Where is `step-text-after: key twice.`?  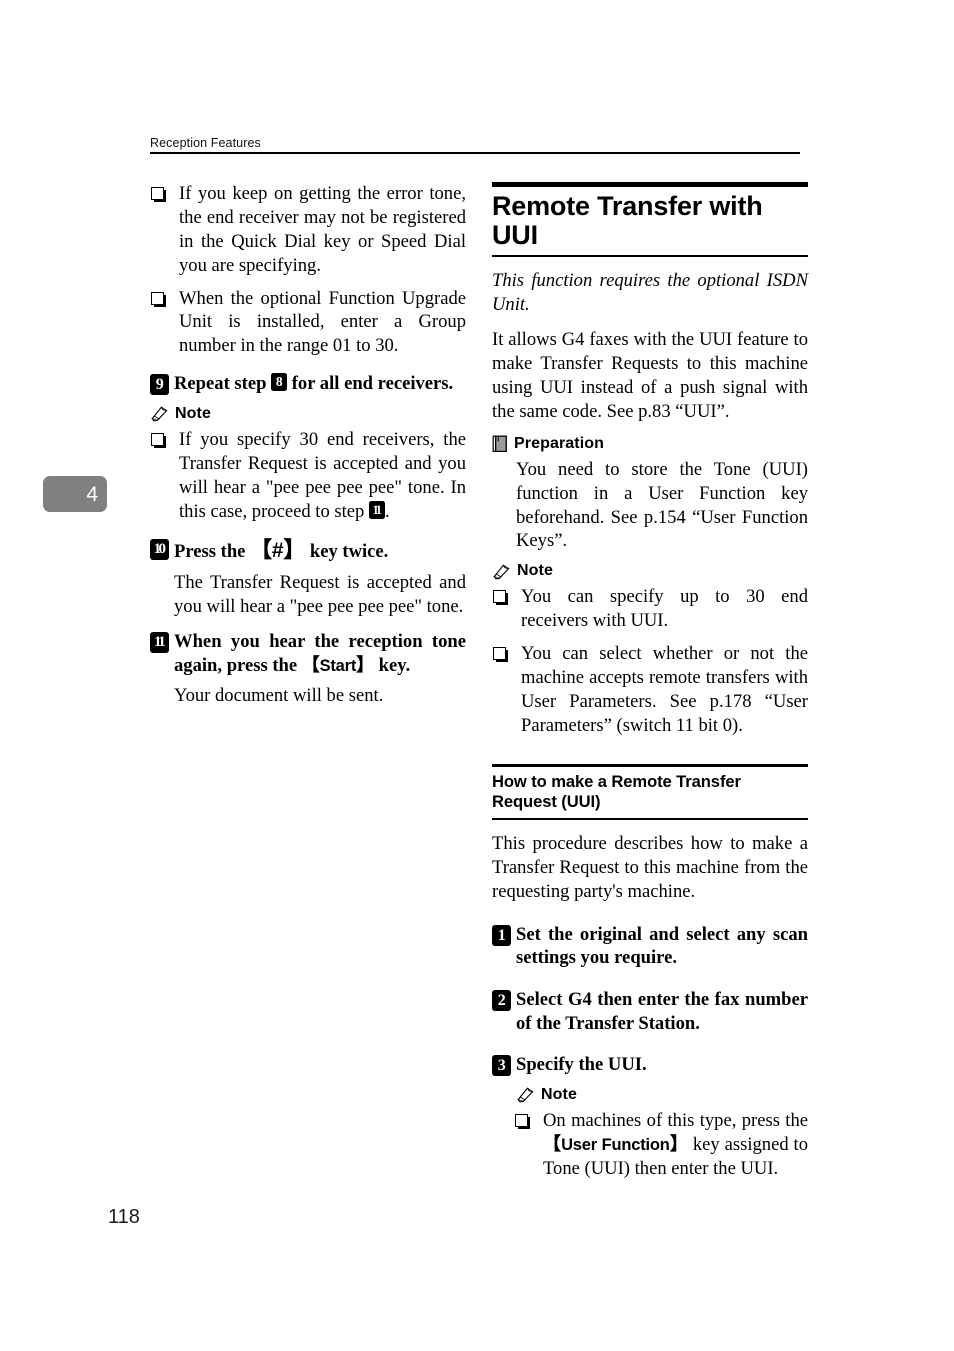 step-text-after: key twice. is located at coordinates (347, 552).